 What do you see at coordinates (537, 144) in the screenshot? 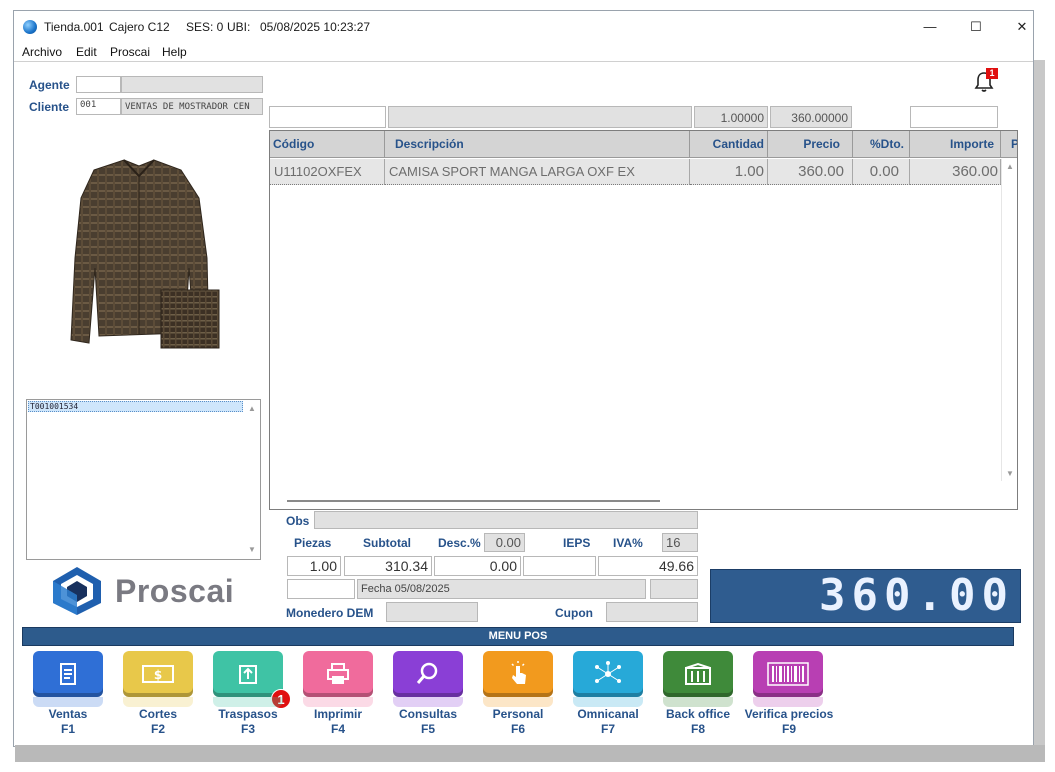
I see `col-header-descripcion: Descripción` at bounding box center [537, 144].